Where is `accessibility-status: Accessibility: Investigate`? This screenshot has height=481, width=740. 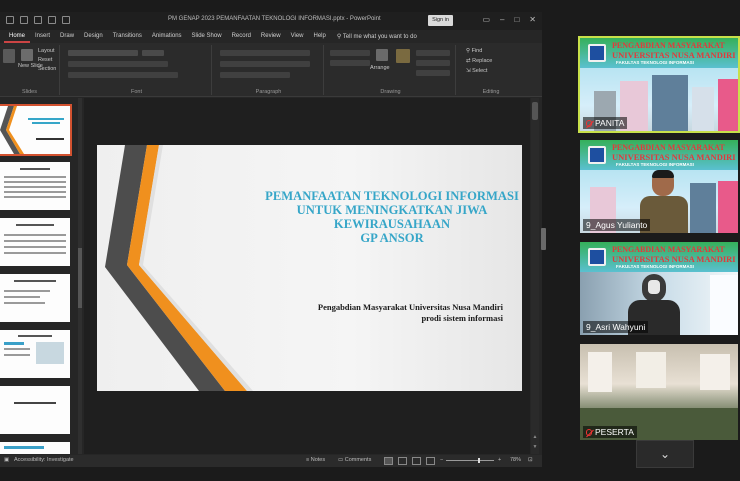
accessibility-status: Accessibility: Investigate is located at coordinates (44, 460).